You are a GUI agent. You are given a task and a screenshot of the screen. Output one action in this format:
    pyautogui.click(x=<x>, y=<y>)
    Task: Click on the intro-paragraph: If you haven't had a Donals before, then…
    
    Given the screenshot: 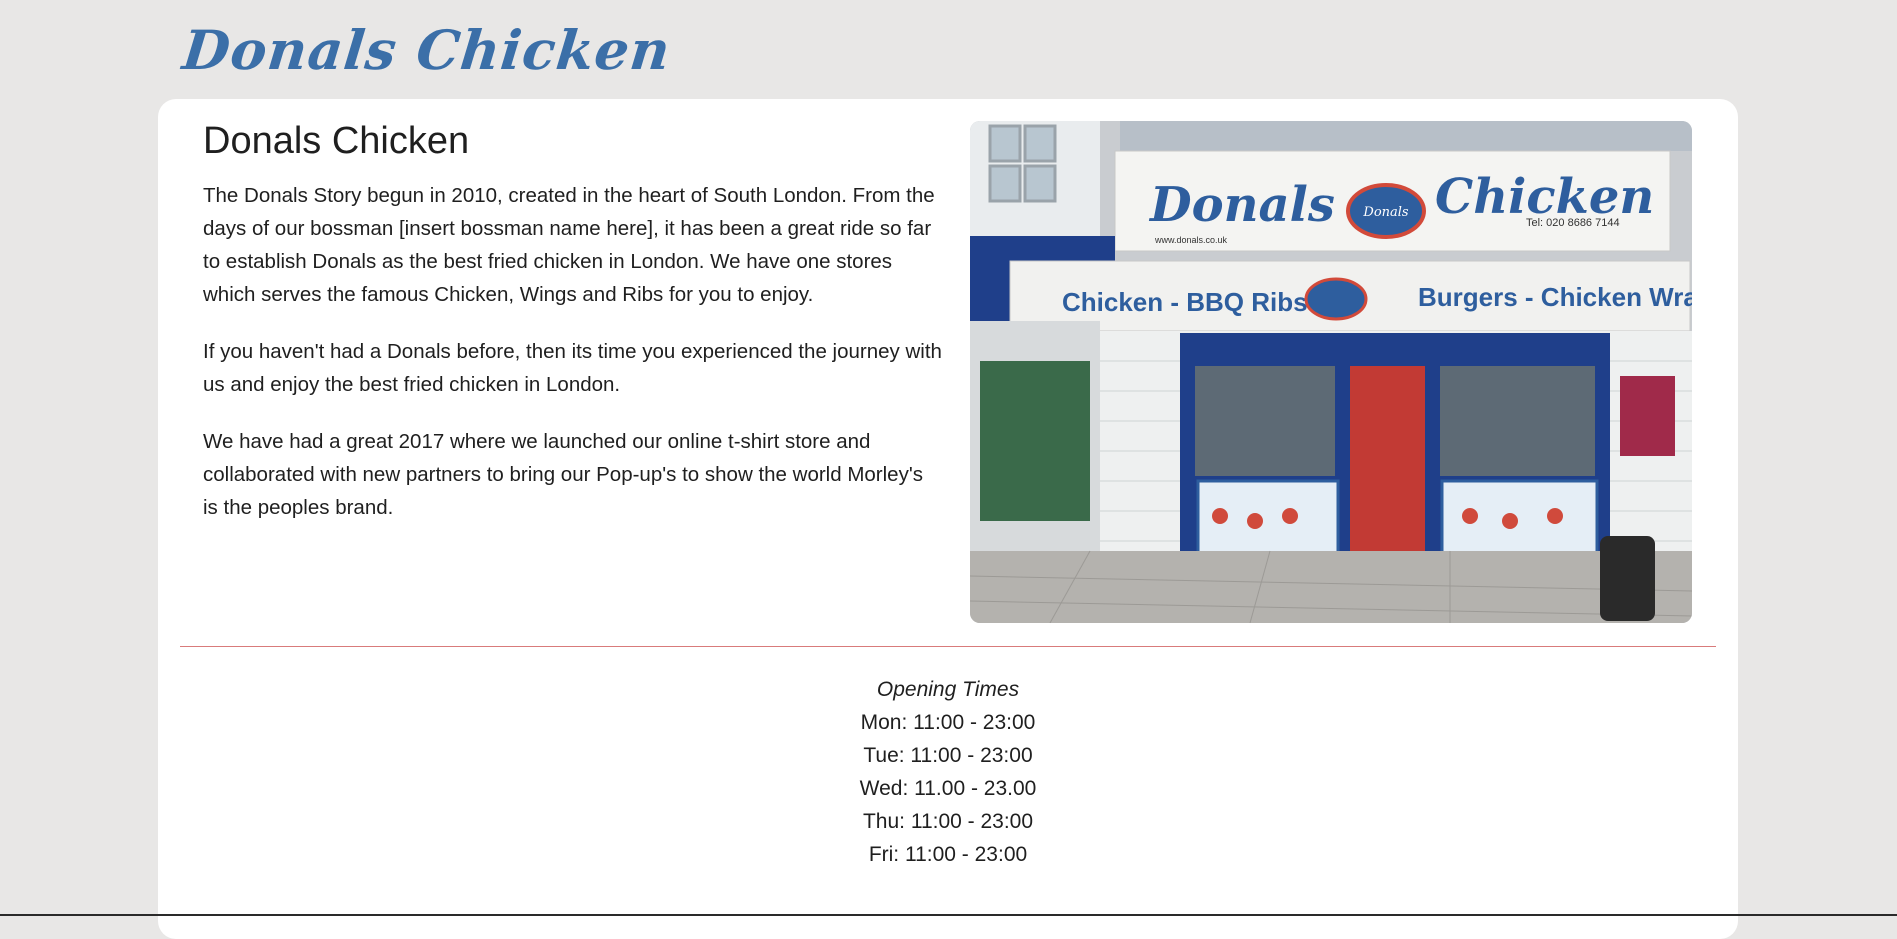 What is the action you would take?
    pyautogui.click(x=572, y=367)
    